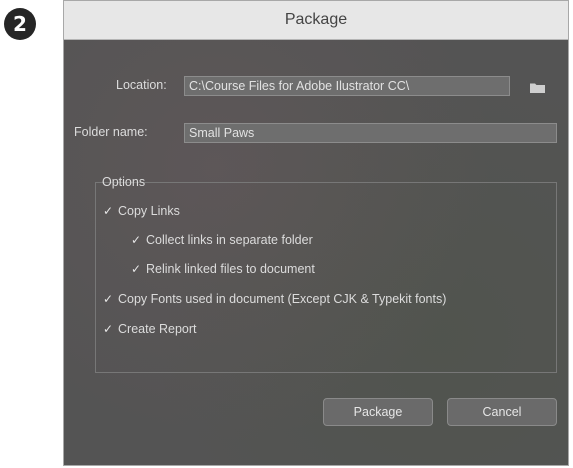 The image size is (573, 468). Describe the element at coordinates (124, 182) in the screenshot. I see `options-heading: Options` at that location.